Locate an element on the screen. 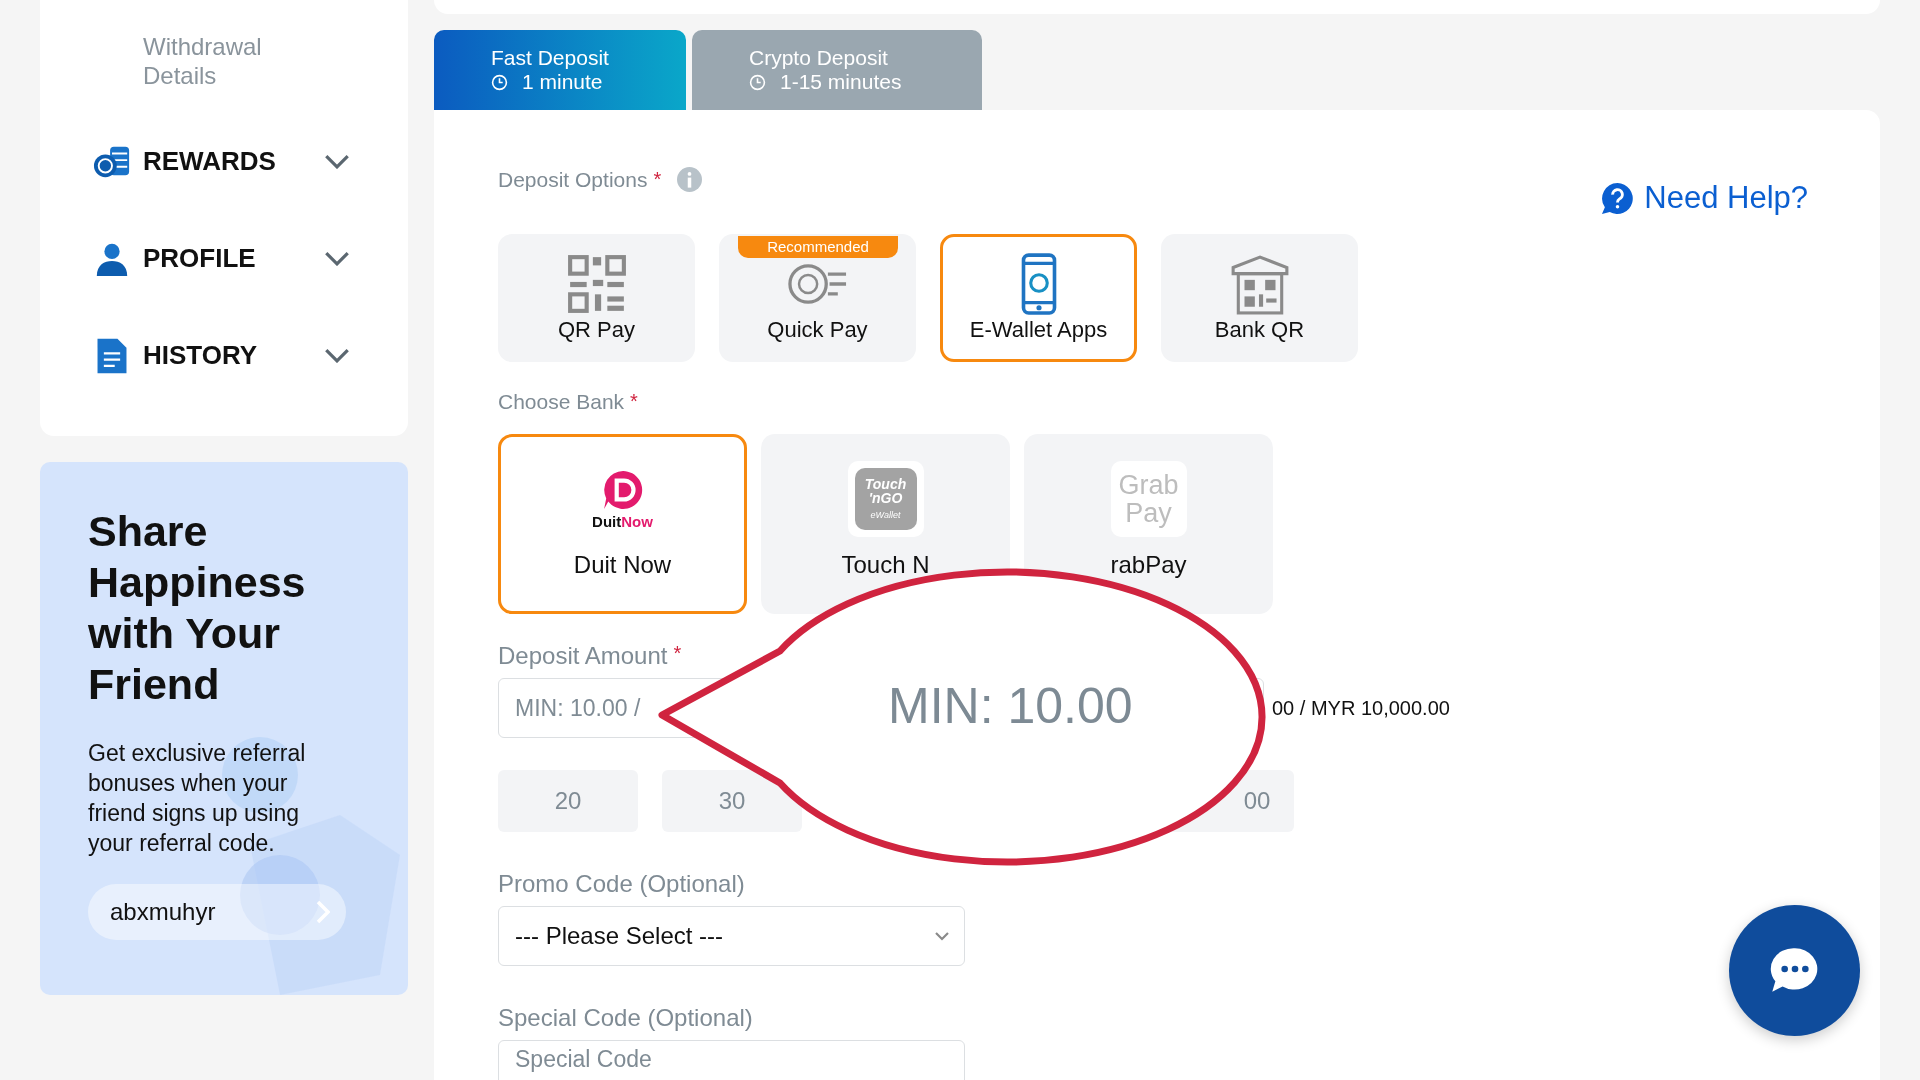 This screenshot has width=1920, height=1080. sidebar-section: PROFILE is located at coordinates (224, 258).